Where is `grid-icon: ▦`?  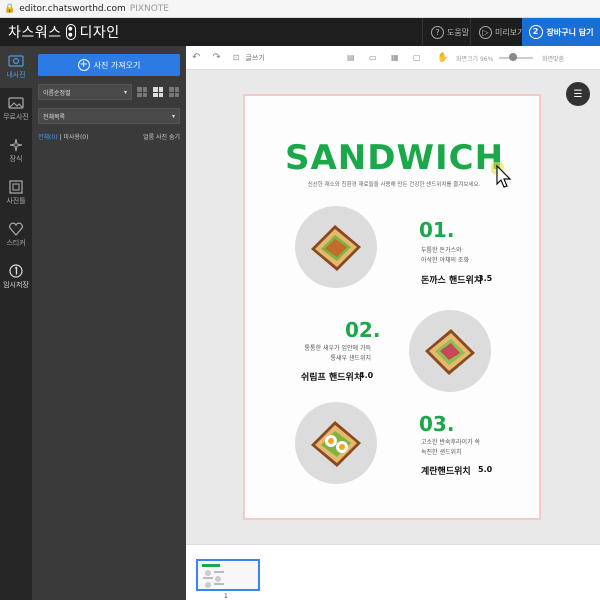 grid-icon: ▦ is located at coordinates (395, 57).